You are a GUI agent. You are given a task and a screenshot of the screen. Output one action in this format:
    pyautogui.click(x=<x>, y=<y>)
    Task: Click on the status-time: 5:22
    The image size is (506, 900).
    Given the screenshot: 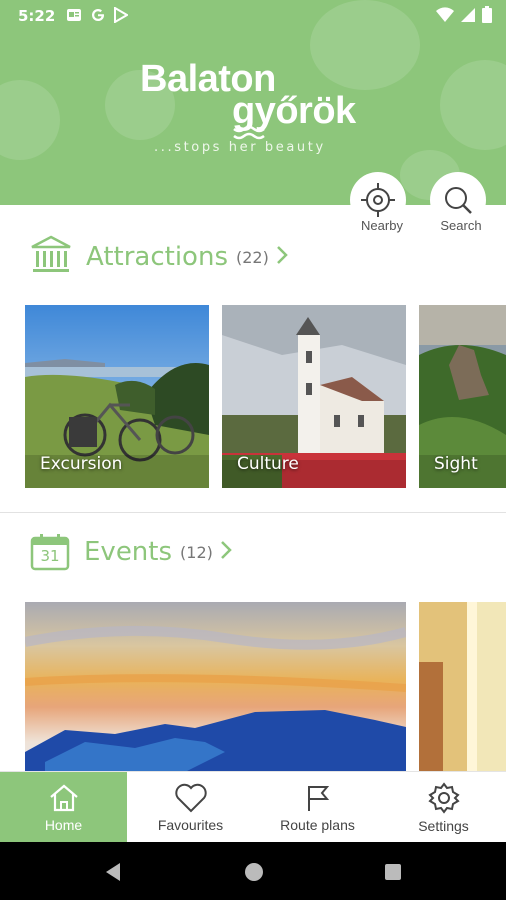 What is the action you would take?
    pyautogui.click(x=37, y=16)
    